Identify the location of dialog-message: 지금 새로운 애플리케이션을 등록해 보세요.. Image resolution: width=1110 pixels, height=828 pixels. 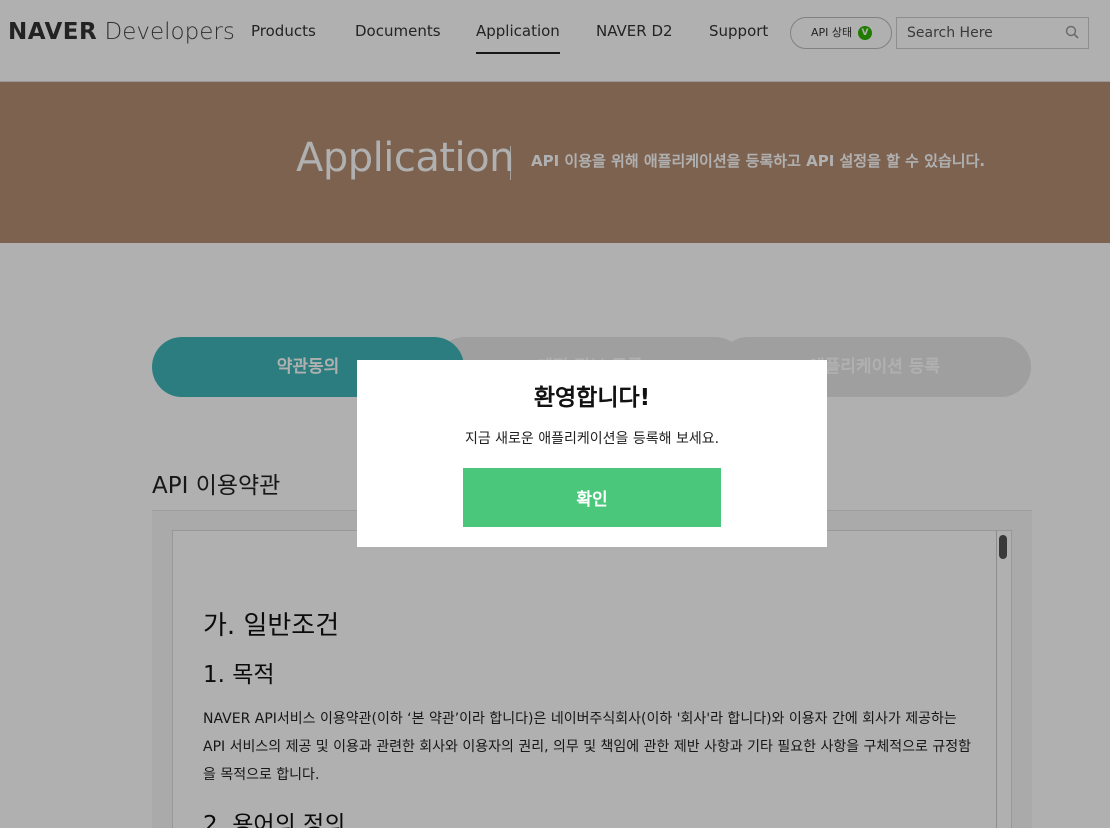
(592, 439).